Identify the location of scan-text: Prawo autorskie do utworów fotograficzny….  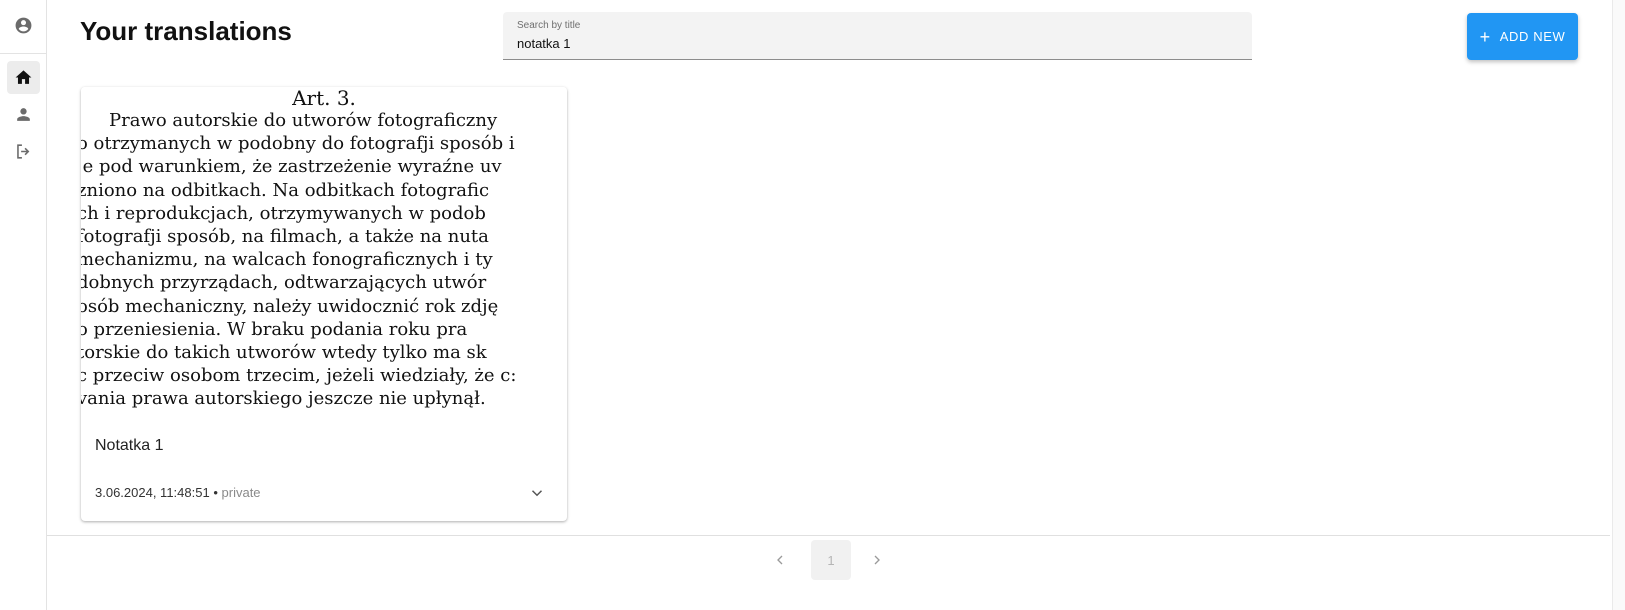
(324, 260).